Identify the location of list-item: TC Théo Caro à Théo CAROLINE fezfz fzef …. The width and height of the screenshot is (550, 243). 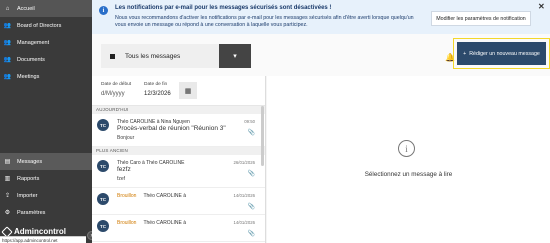
(178, 171).